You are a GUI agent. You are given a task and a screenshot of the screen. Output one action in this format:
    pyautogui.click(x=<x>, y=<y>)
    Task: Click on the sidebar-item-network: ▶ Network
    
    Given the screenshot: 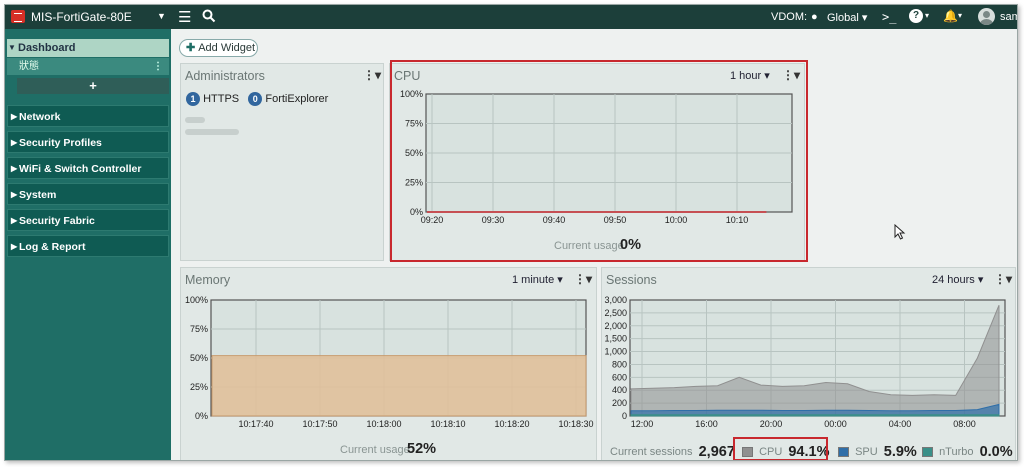 What is the action you would take?
    pyautogui.click(x=88, y=116)
    